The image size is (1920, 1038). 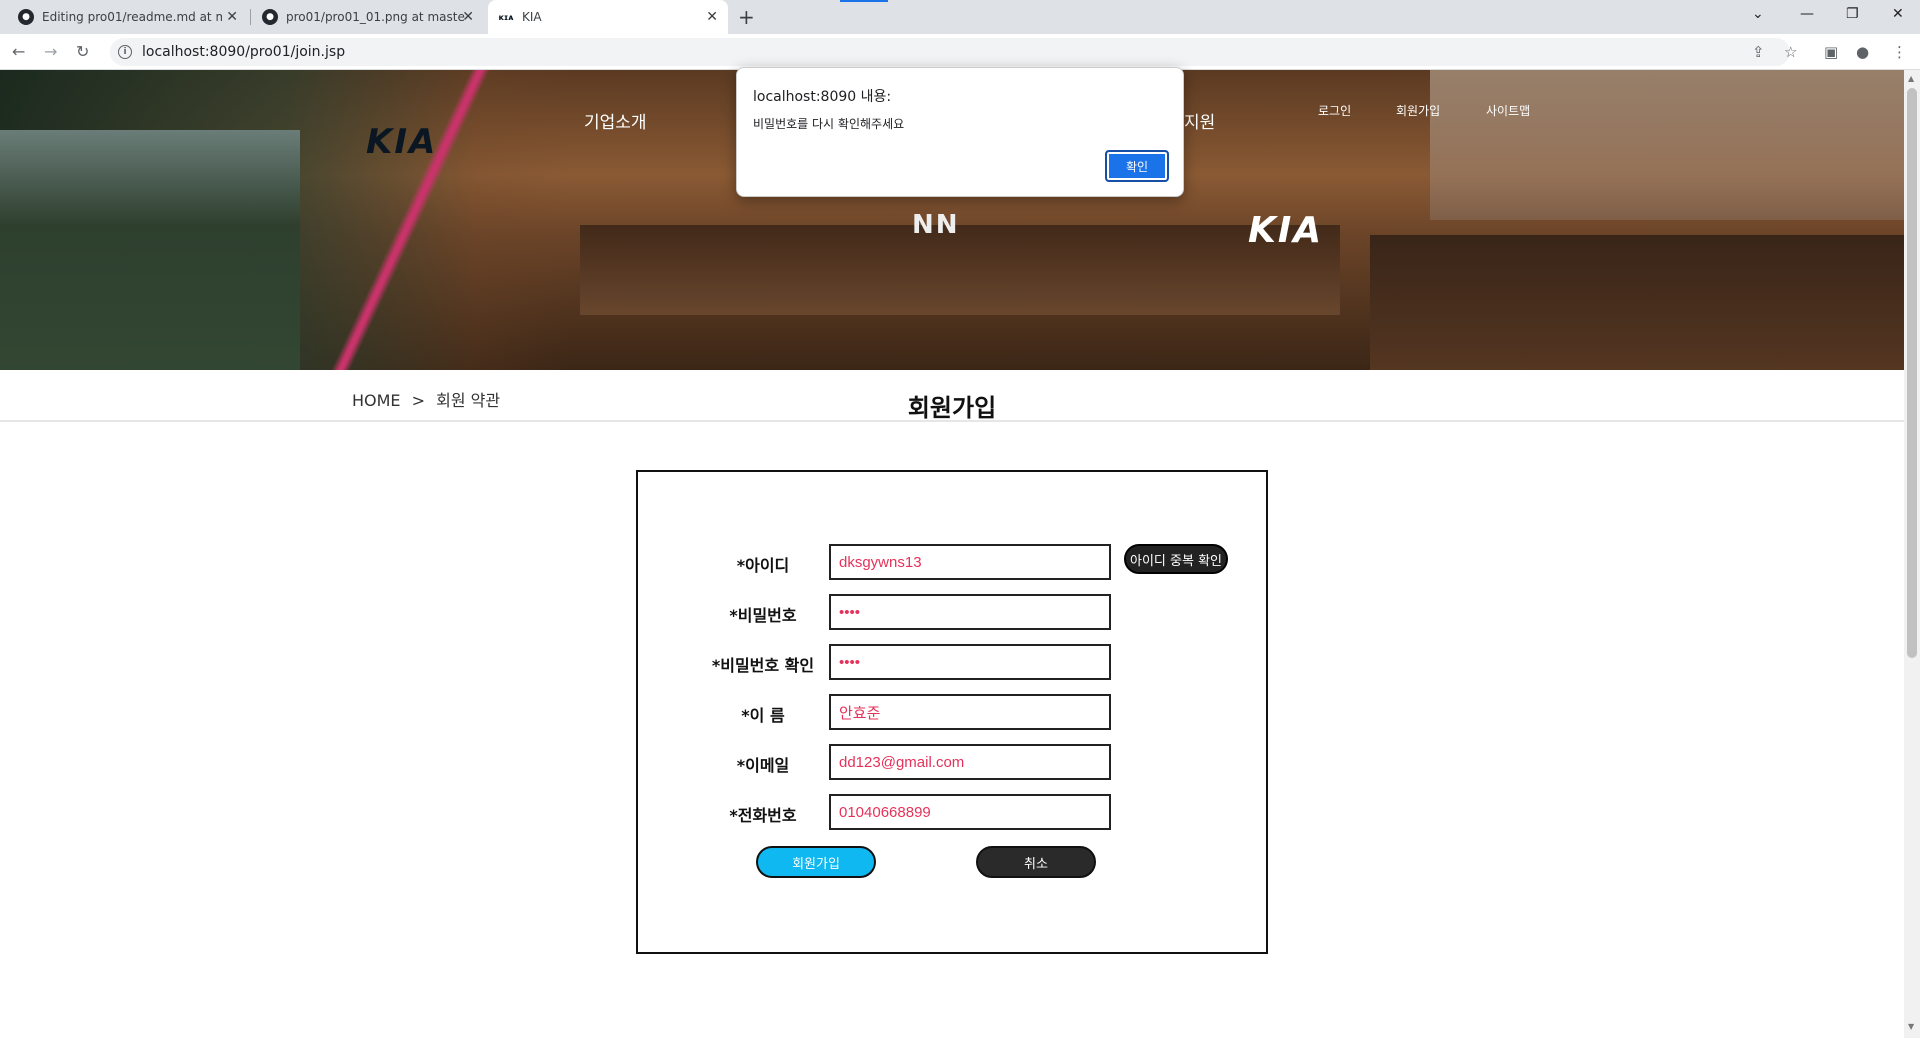 I want to click on restore-icon: ❐, so click(x=1852, y=14).